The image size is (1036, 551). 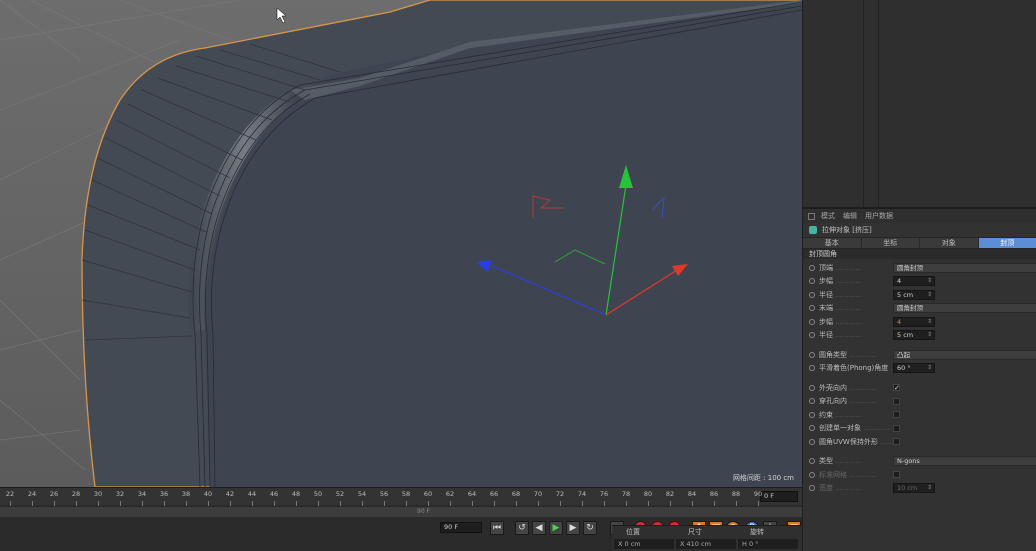 What do you see at coordinates (919, 254) in the screenshot?
I see `section-title: 封顶圆角` at bounding box center [919, 254].